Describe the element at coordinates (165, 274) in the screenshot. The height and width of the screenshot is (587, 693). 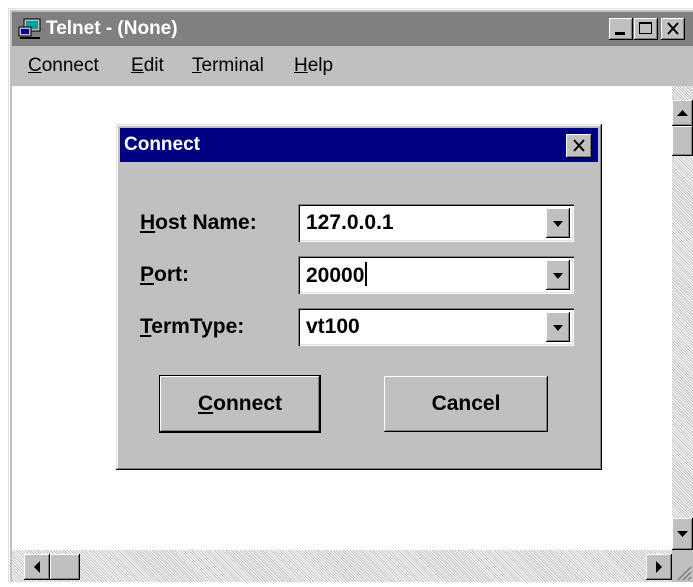
I see `port-label: Port:` at that location.